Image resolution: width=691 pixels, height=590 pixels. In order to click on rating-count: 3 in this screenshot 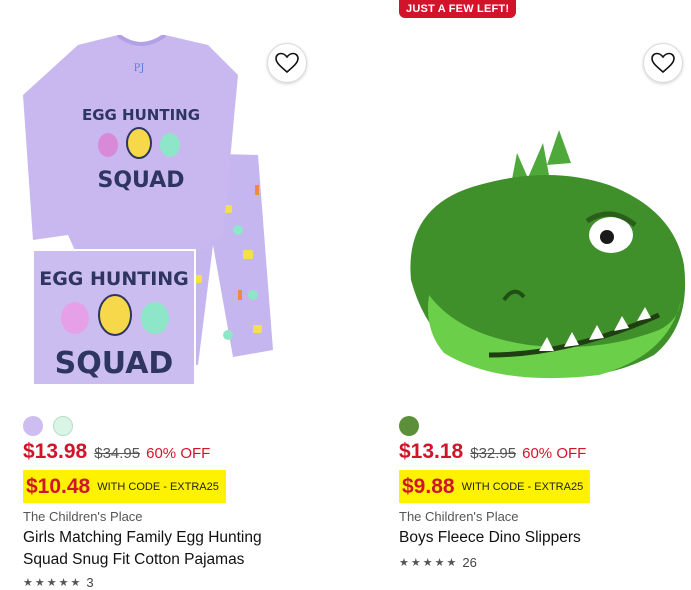, I will do `click(90, 582)`.